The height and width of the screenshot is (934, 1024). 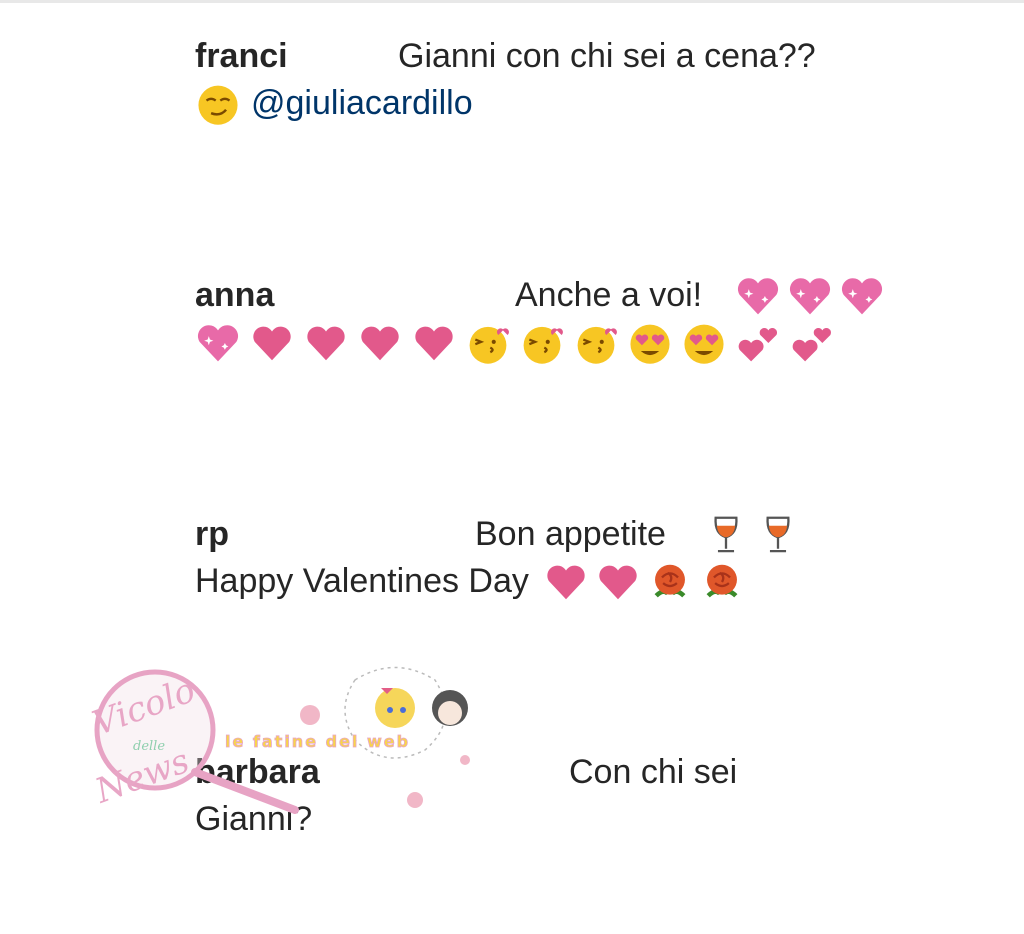 I want to click on comment-rp: rp Bon appetite Happy Valentines Day, so click(x=555, y=558).